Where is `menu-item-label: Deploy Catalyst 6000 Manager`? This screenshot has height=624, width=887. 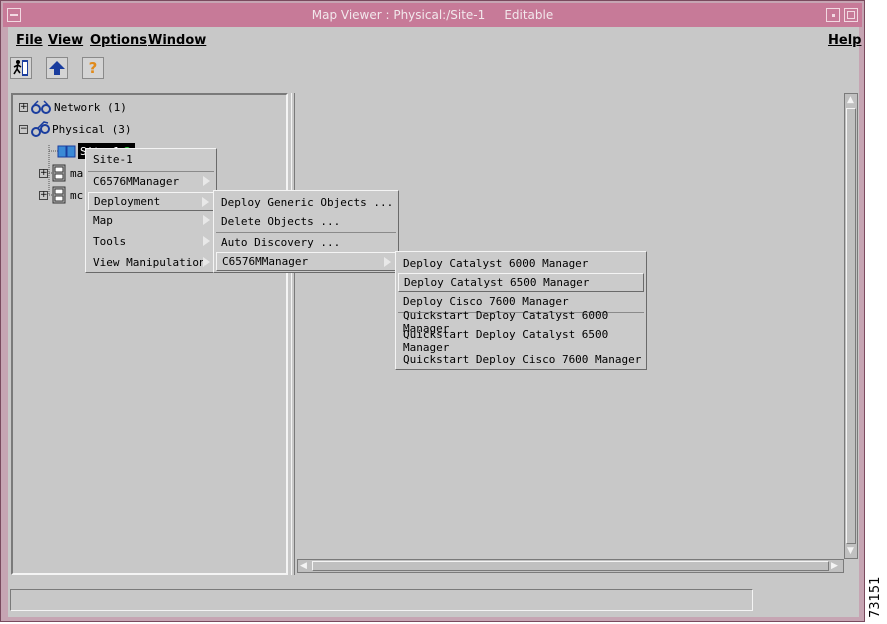 menu-item-label: Deploy Catalyst 6000 Manager is located at coordinates (496, 263).